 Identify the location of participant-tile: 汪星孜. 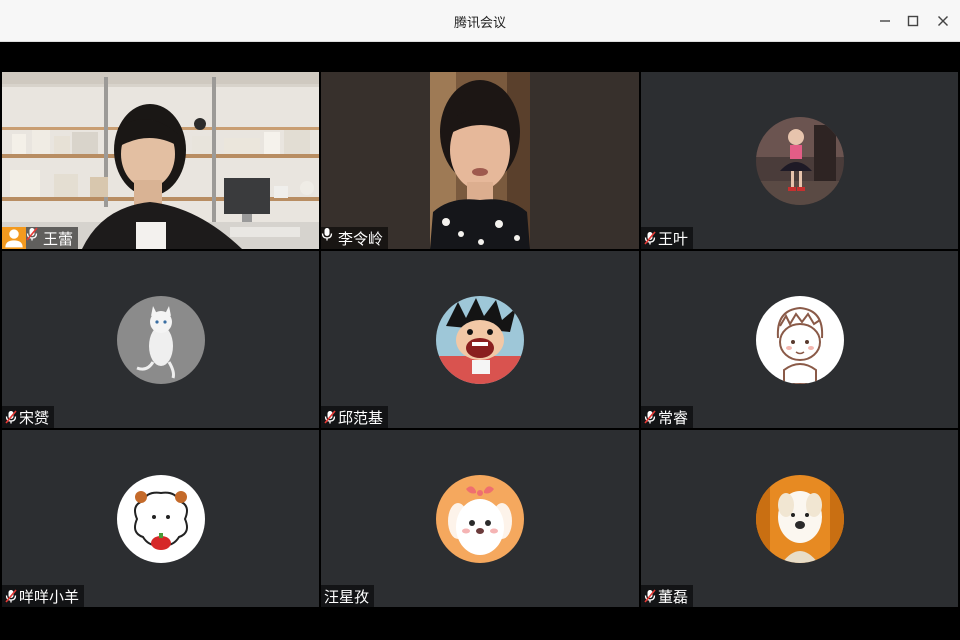
(480, 518).